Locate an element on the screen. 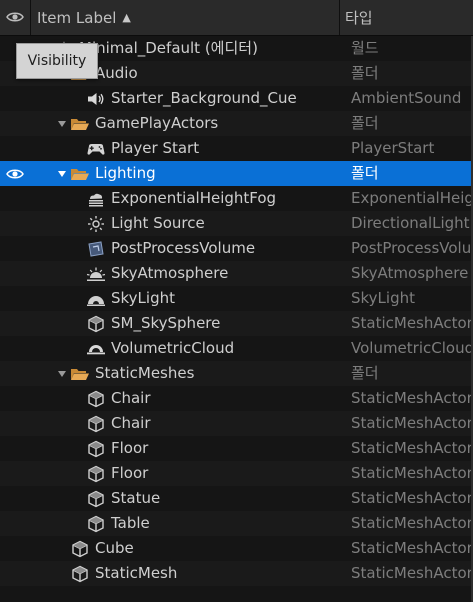  fog-icon is located at coordinates (96, 198).